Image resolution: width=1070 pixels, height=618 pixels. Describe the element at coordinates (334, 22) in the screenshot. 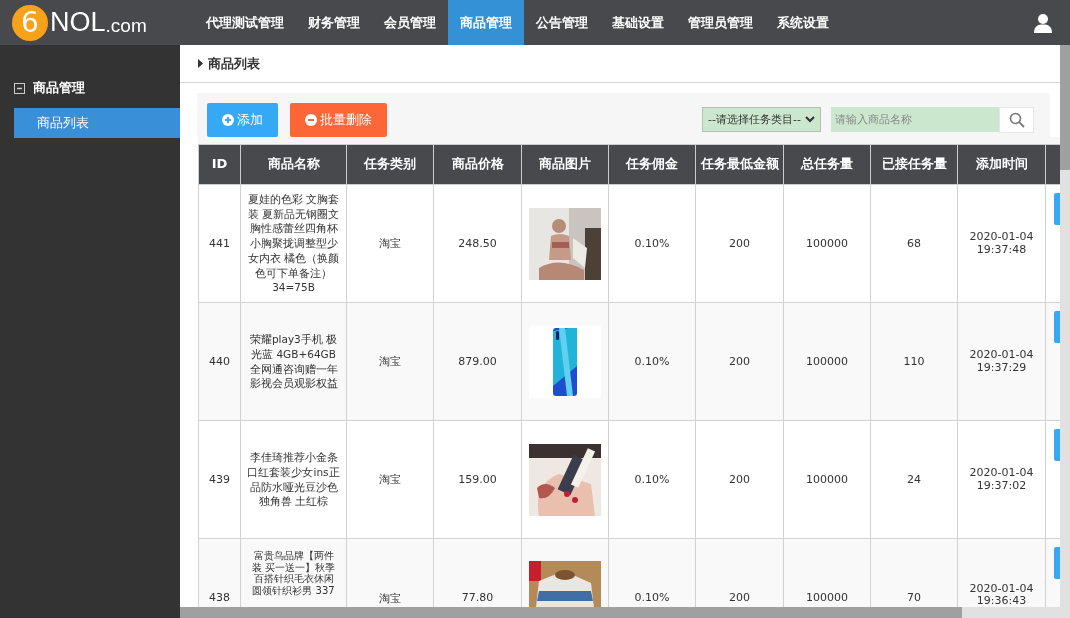

I see `nav-tab: 财务管理` at that location.